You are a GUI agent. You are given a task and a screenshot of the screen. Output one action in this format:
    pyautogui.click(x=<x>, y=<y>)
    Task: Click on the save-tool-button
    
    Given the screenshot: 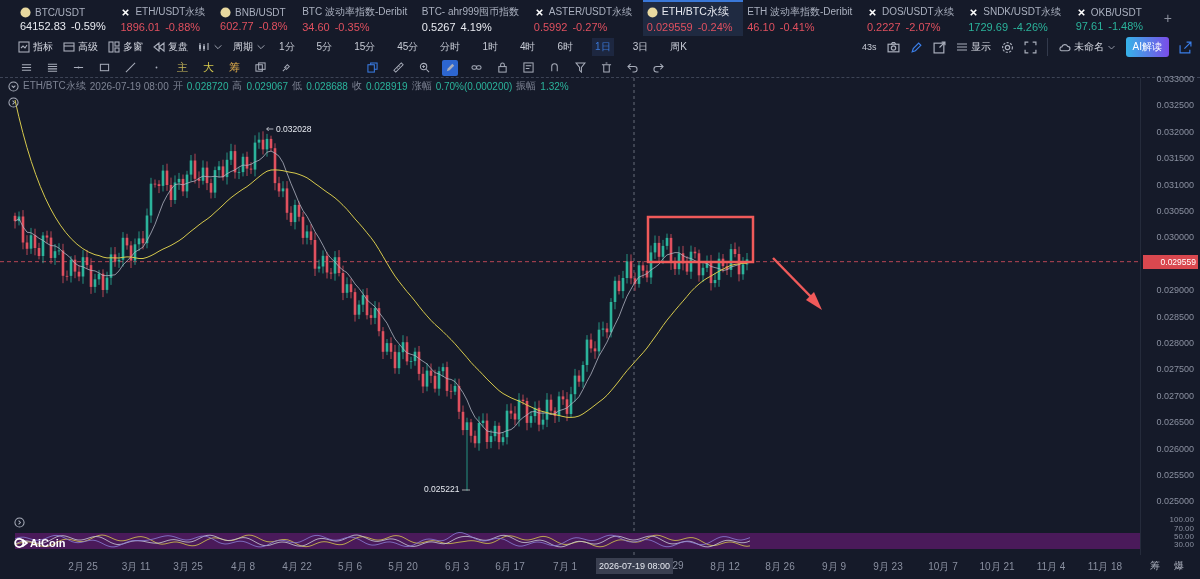 What is the action you would take?
    pyautogui.click(x=528, y=67)
    